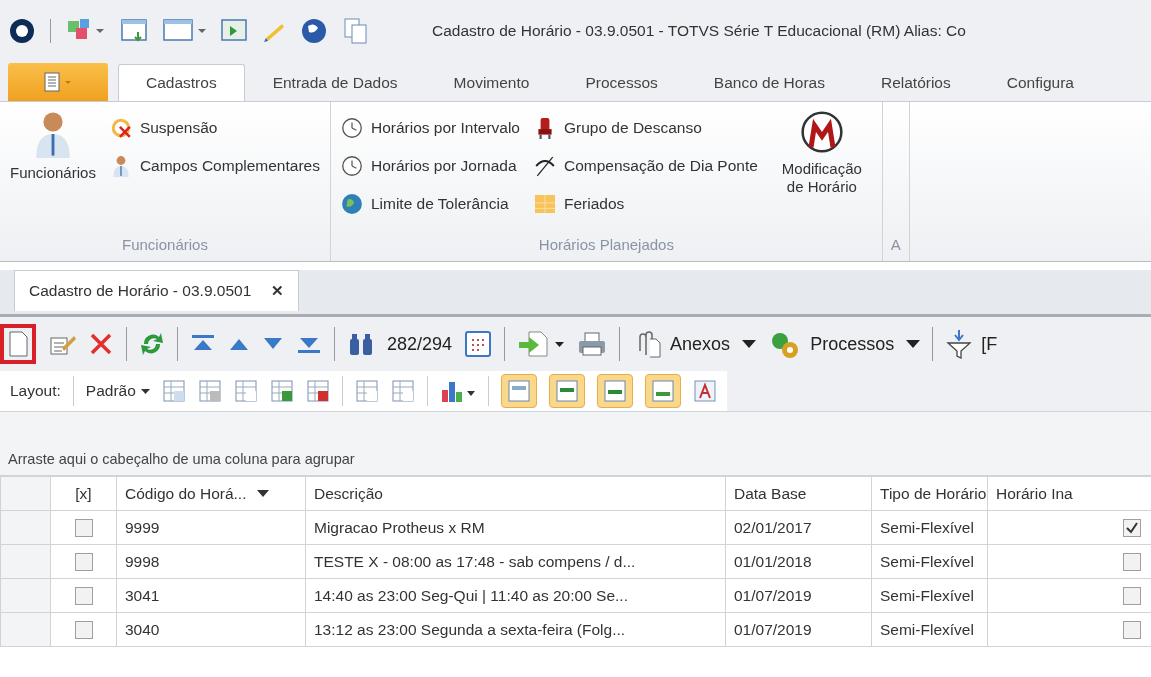 The image size is (1151, 677). I want to click on exit-icon, so click(234, 31).